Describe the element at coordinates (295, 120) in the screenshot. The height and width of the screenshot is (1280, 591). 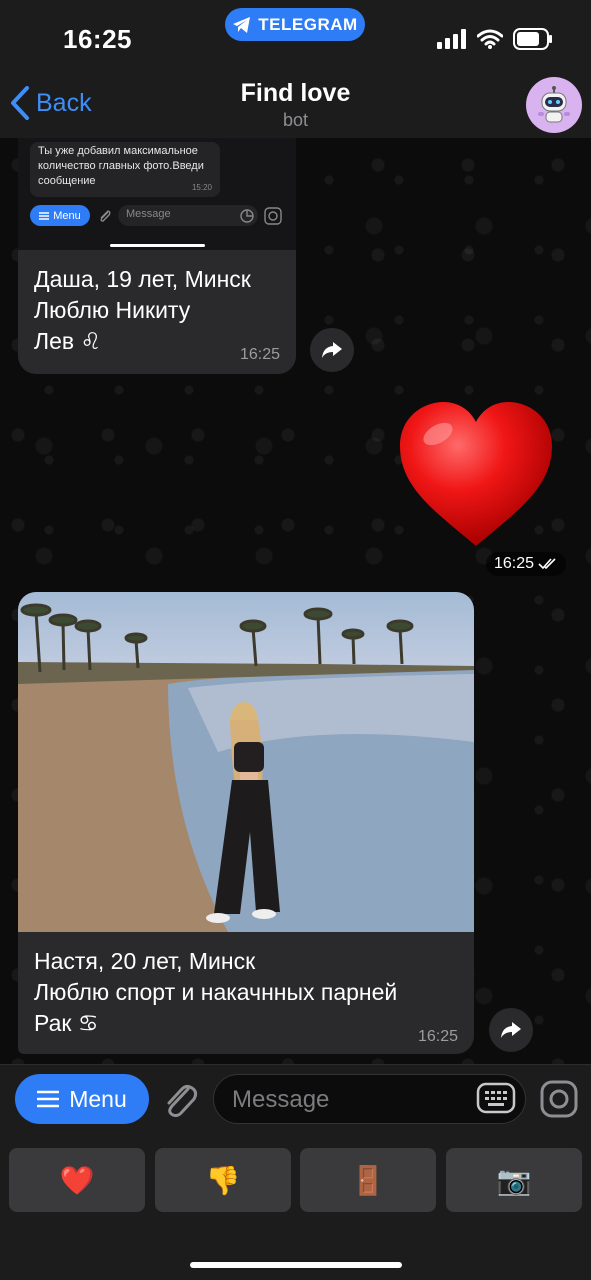
I see `chat-subtitle: bot` at that location.